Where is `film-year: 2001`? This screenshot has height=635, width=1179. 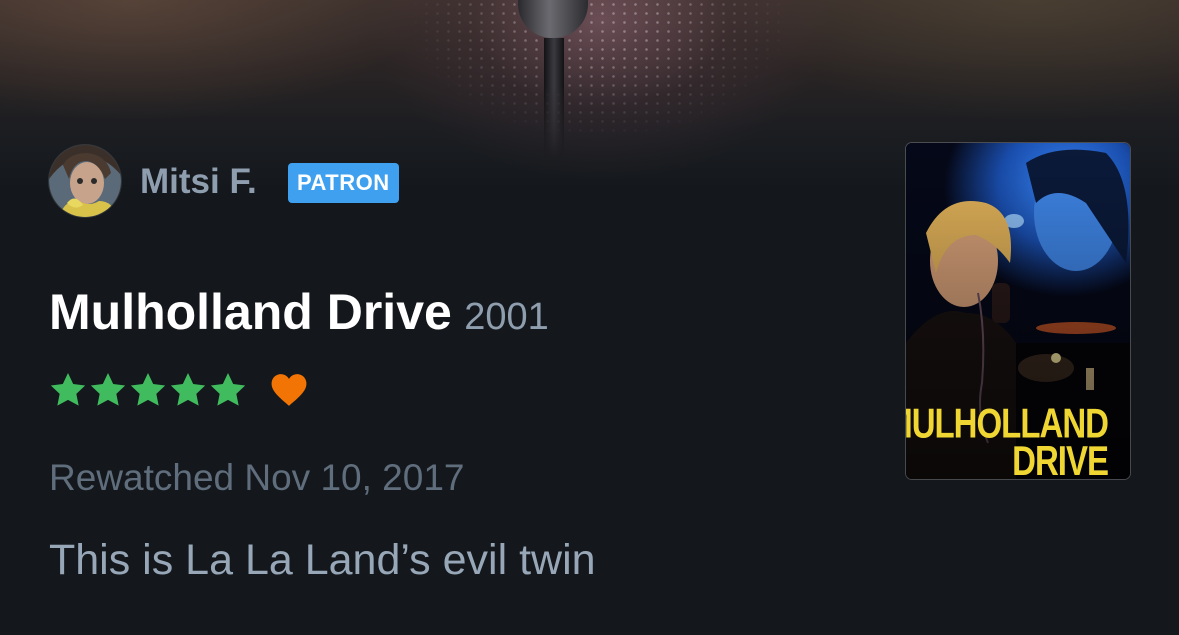
film-year: 2001 is located at coordinates (506, 317).